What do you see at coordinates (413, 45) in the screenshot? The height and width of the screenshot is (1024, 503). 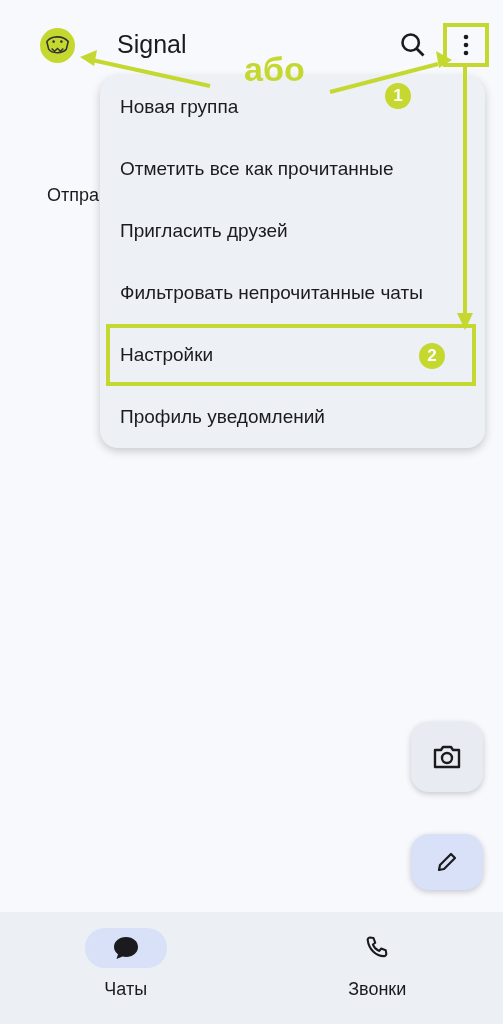 I see `search-icon` at bounding box center [413, 45].